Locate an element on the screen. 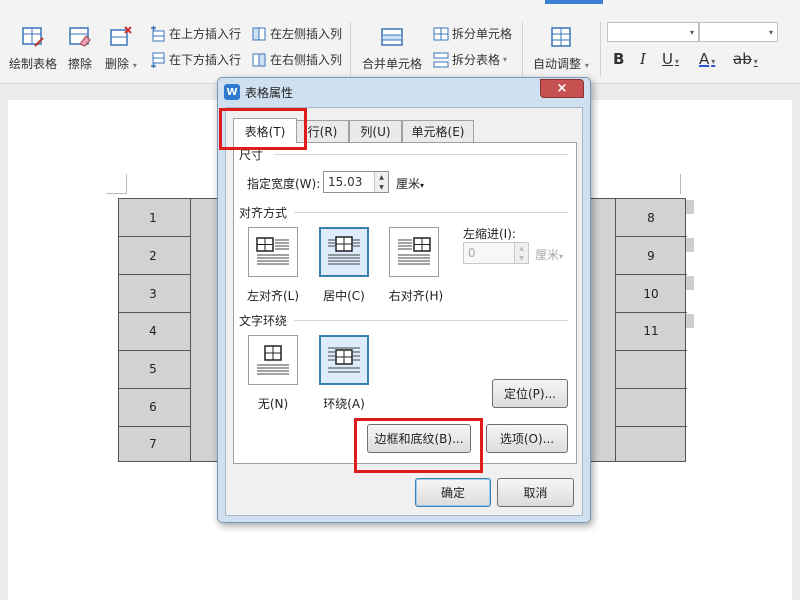  insert-col-right-button: 在右侧插入列 is located at coordinates (296, 59).